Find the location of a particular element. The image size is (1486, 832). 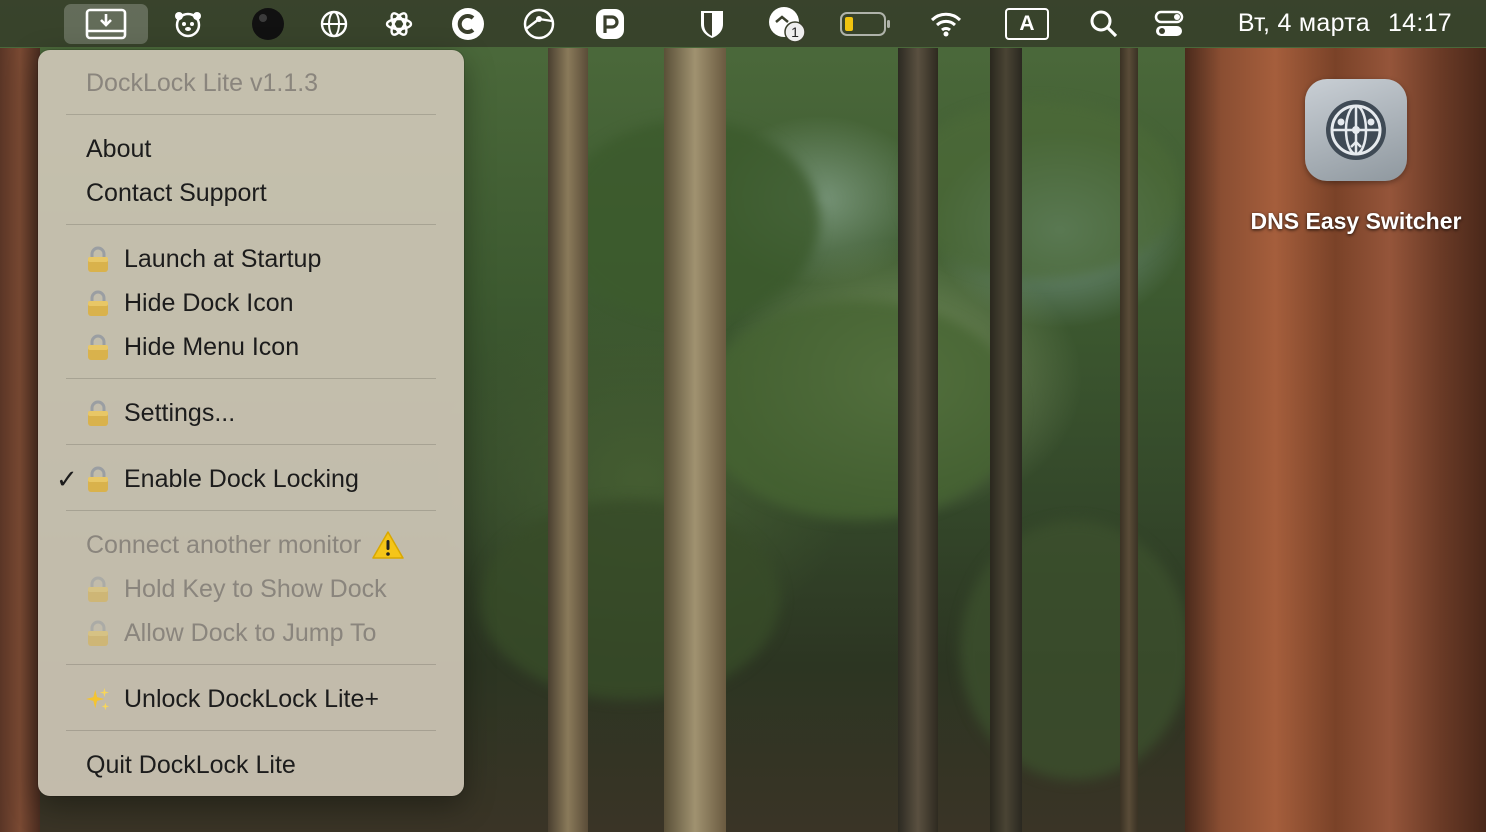

sparkles-icon is located at coordinates (98, 699).